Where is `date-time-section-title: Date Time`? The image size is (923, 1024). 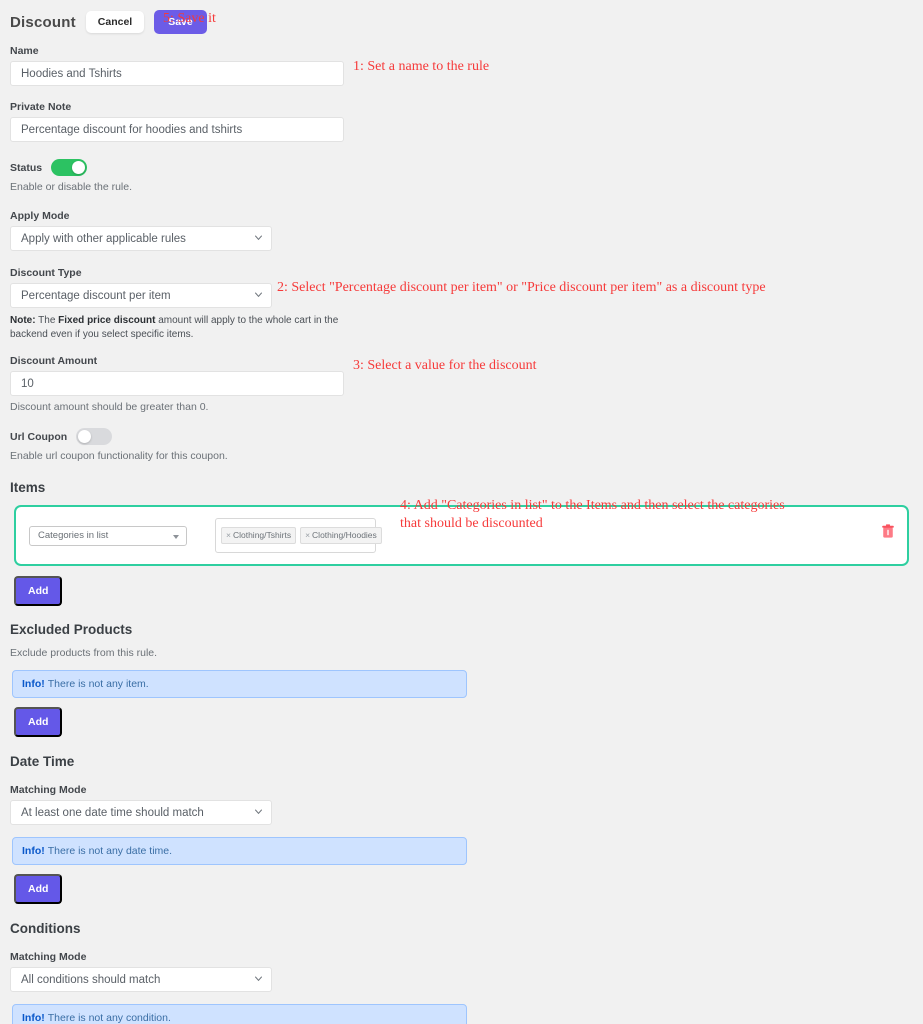
date-time-section-title: Date Time is located at coordinates (42, 761).